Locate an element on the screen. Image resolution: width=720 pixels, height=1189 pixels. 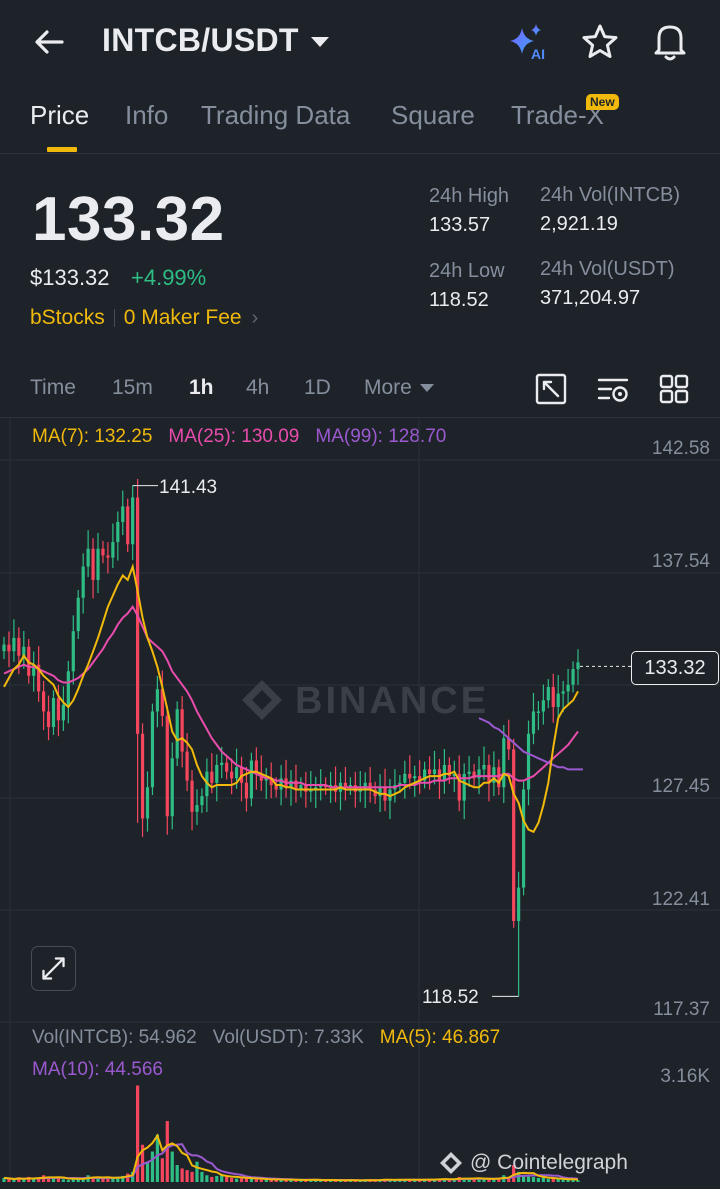
pair-selector: INTCB/USDT is located at coordinates (215, 40).